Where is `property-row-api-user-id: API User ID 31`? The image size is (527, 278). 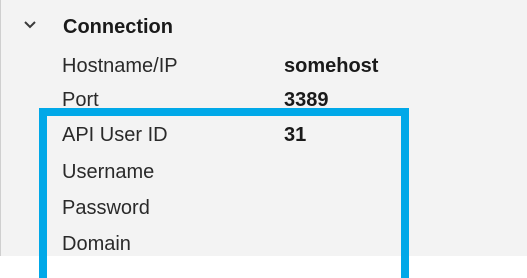 property-row-api-user-id: API User ID 31 is located at coordinates (264, 137).